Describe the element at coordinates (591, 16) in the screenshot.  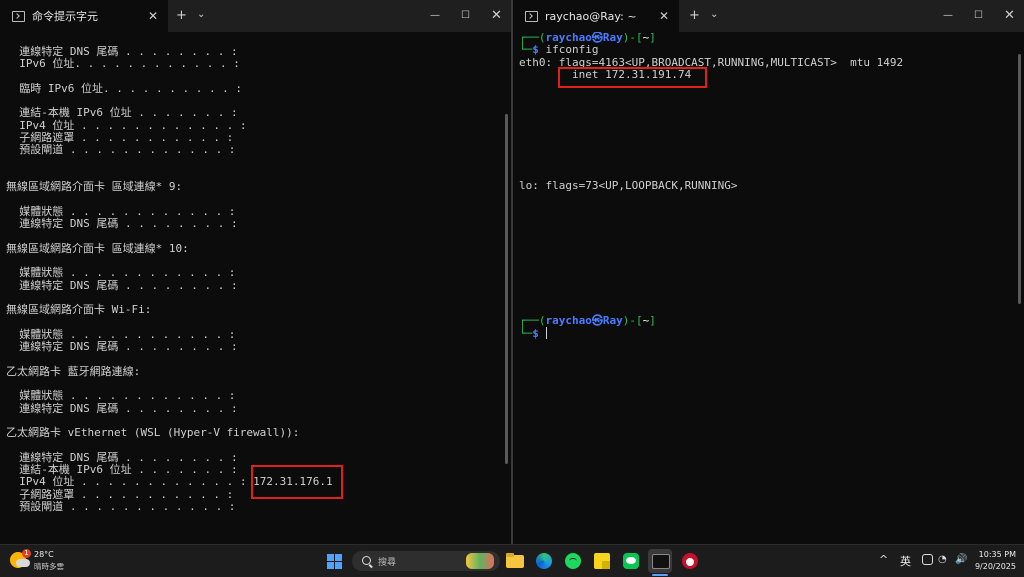
I see `wsl-tab-title: raychao@Ray: ~` at that location.